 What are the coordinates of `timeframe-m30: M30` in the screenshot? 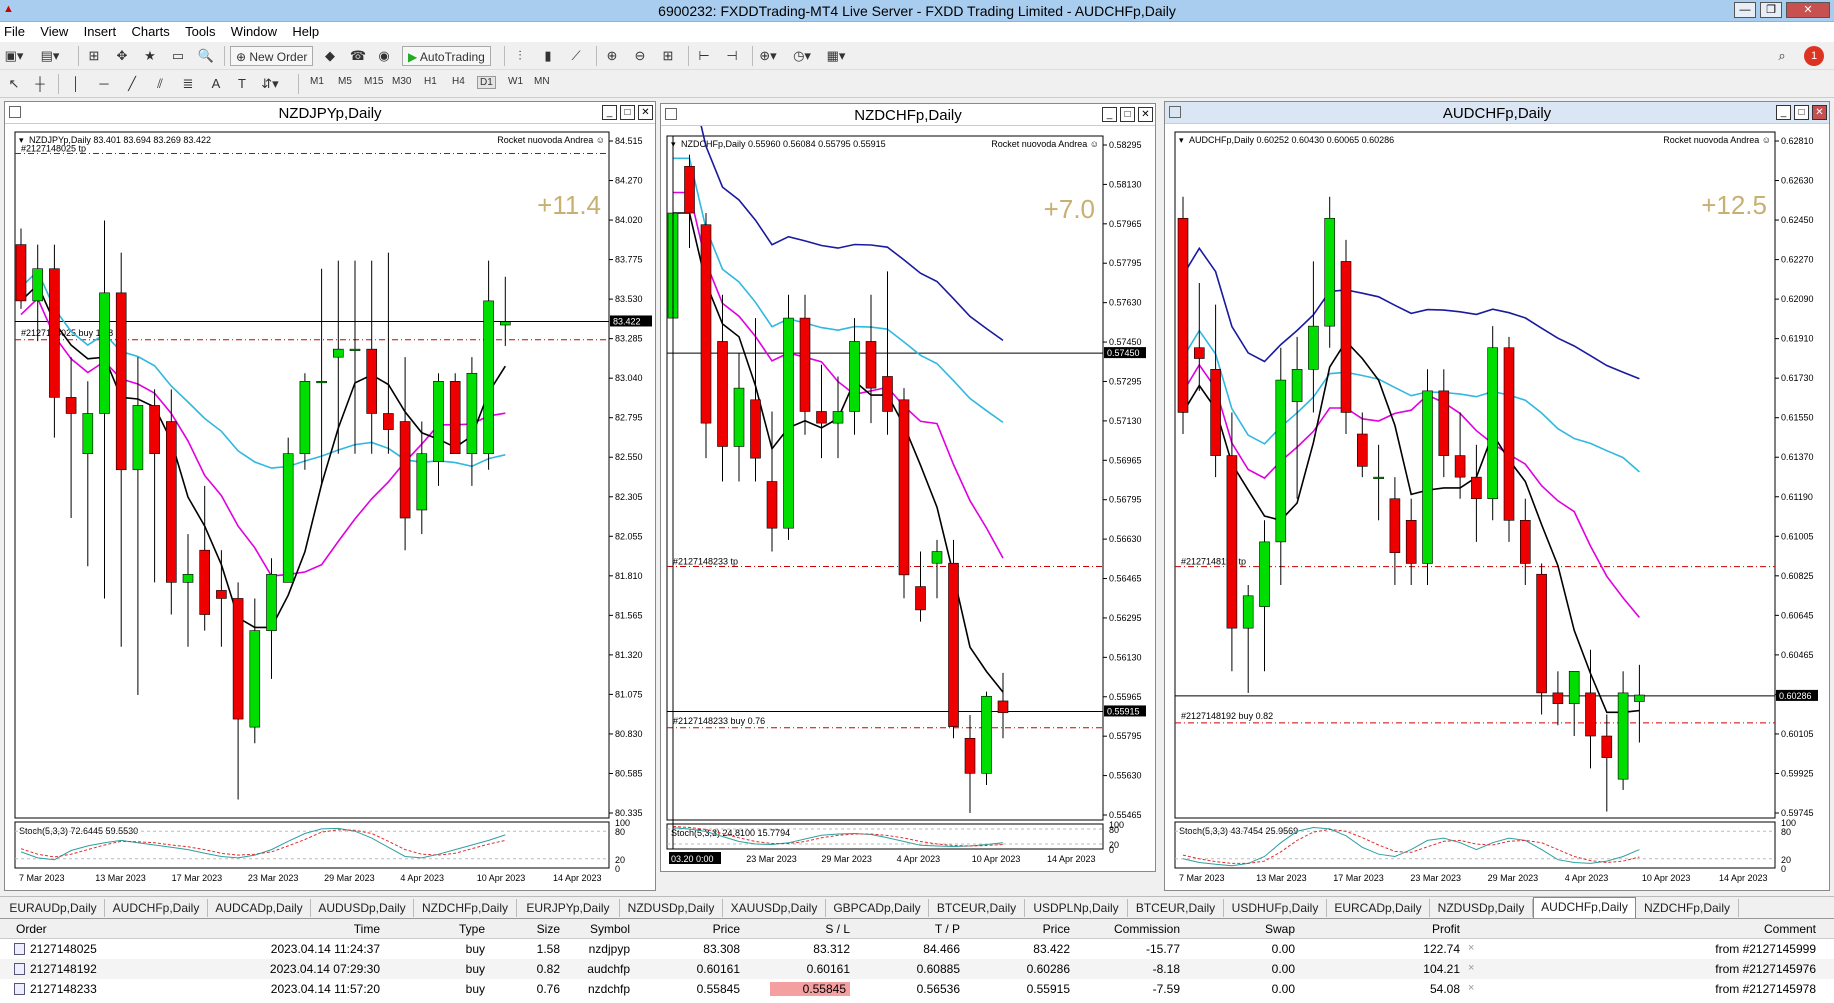 It's located at (401, 81).